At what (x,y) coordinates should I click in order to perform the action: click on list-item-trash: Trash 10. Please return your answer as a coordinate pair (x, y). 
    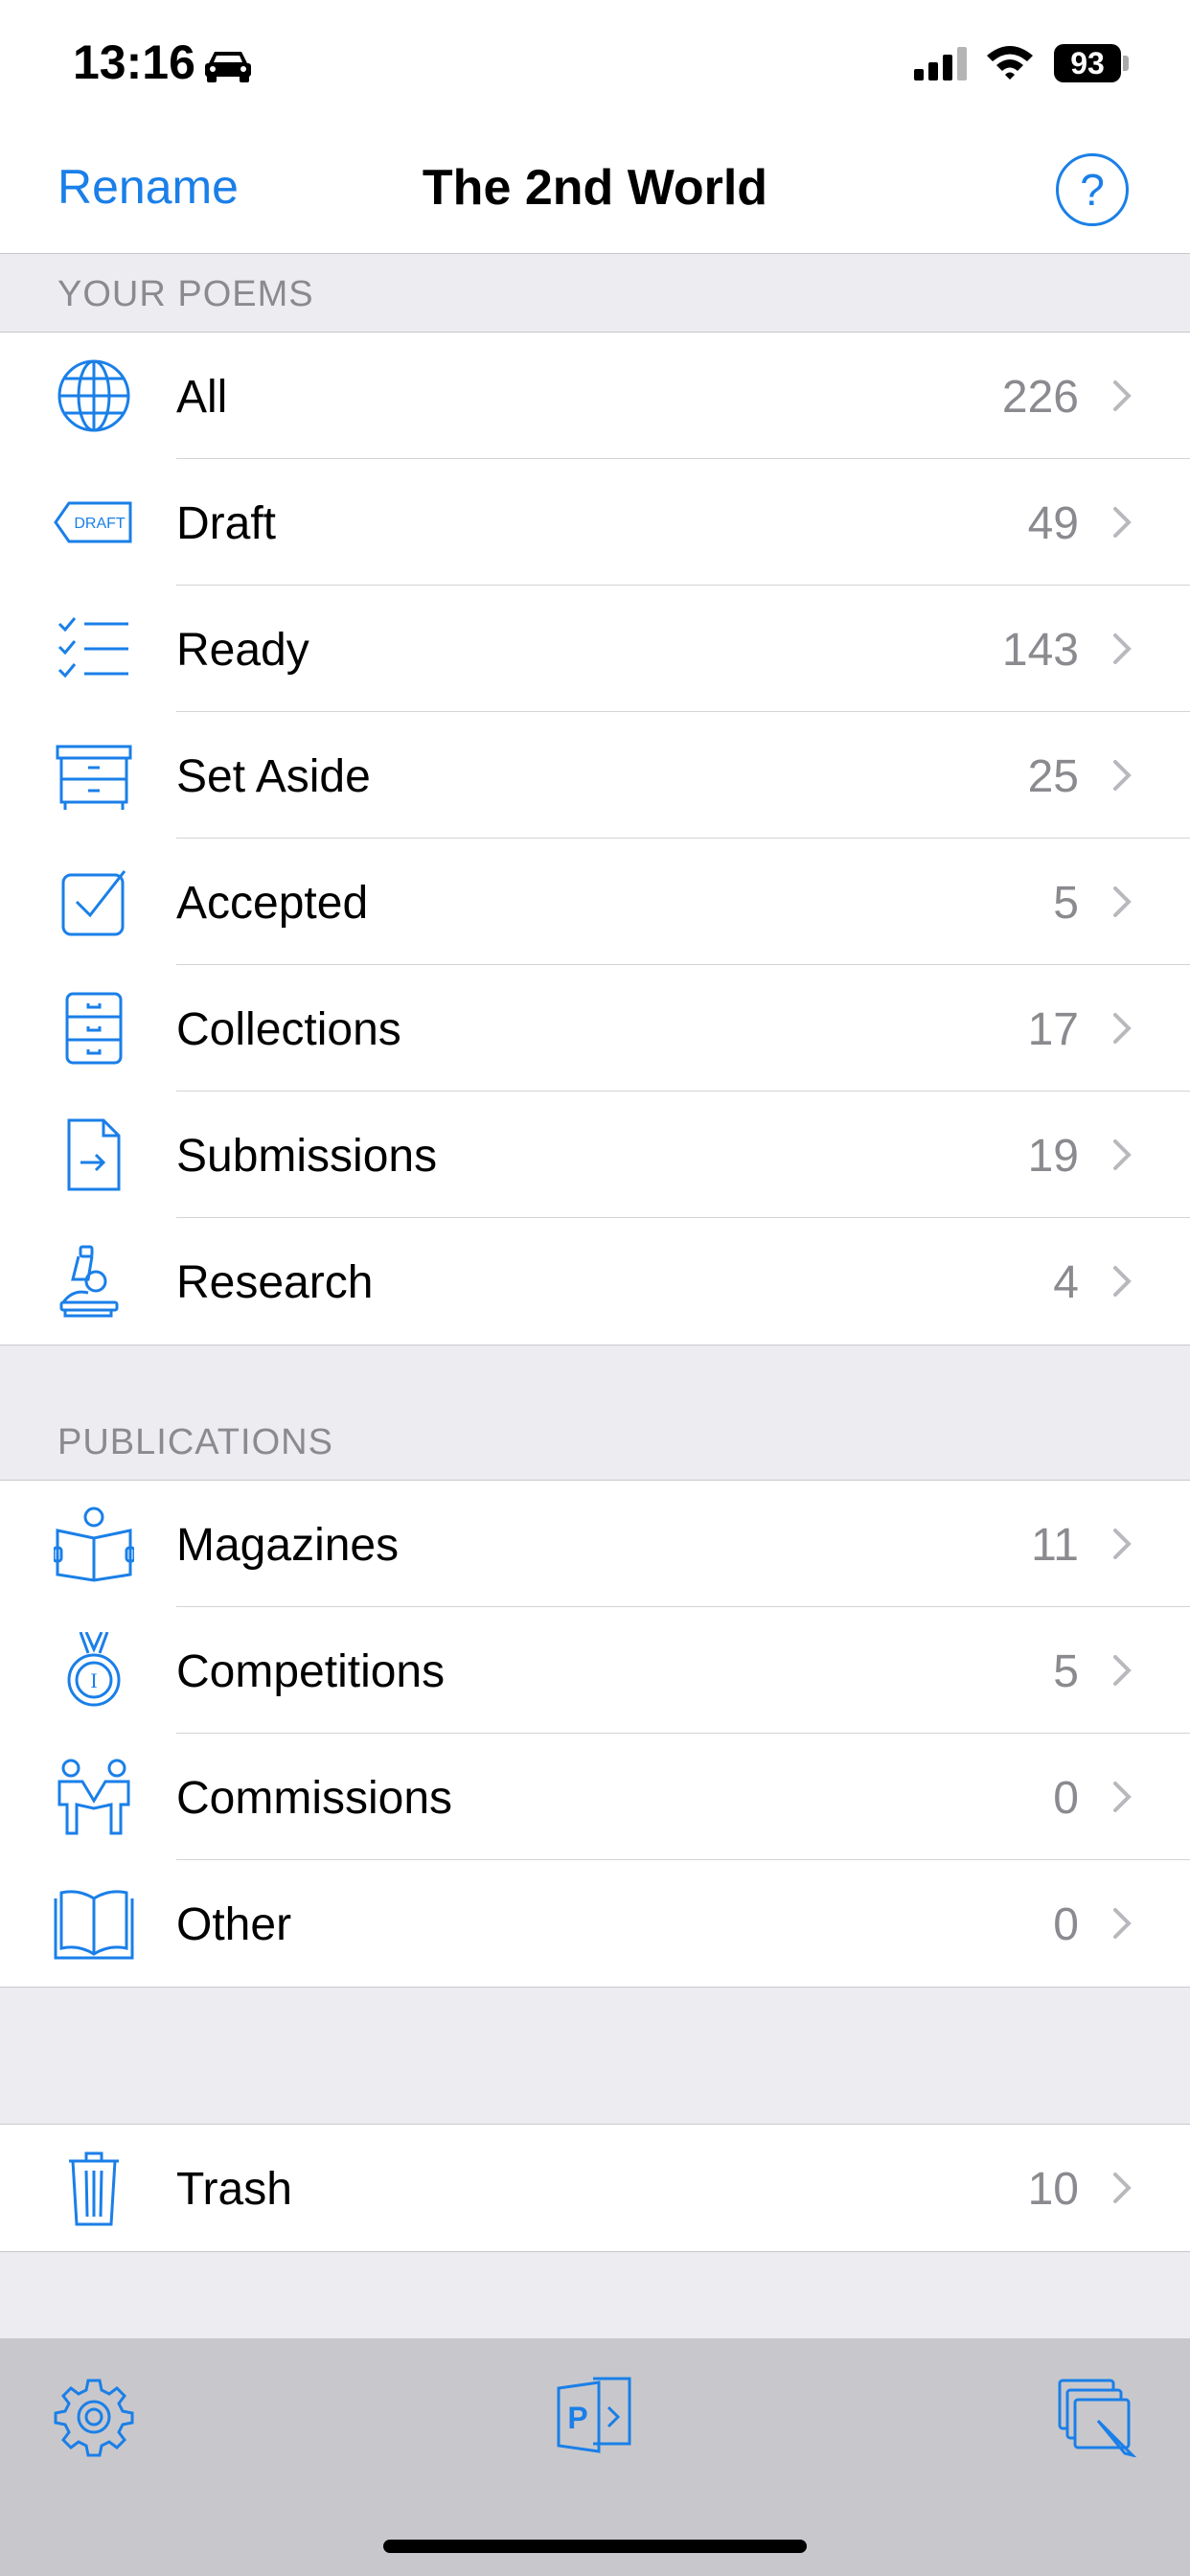
    Looking at the image, I should click on (595, 2188).